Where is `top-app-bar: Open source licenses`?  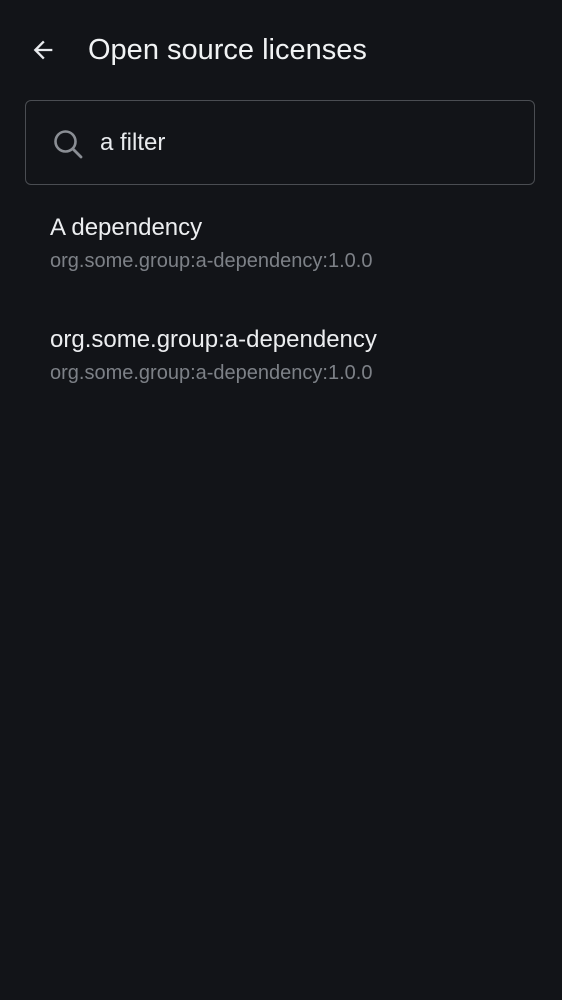
top-app-bar: Open source licenses is located at coordinates (281, 50).